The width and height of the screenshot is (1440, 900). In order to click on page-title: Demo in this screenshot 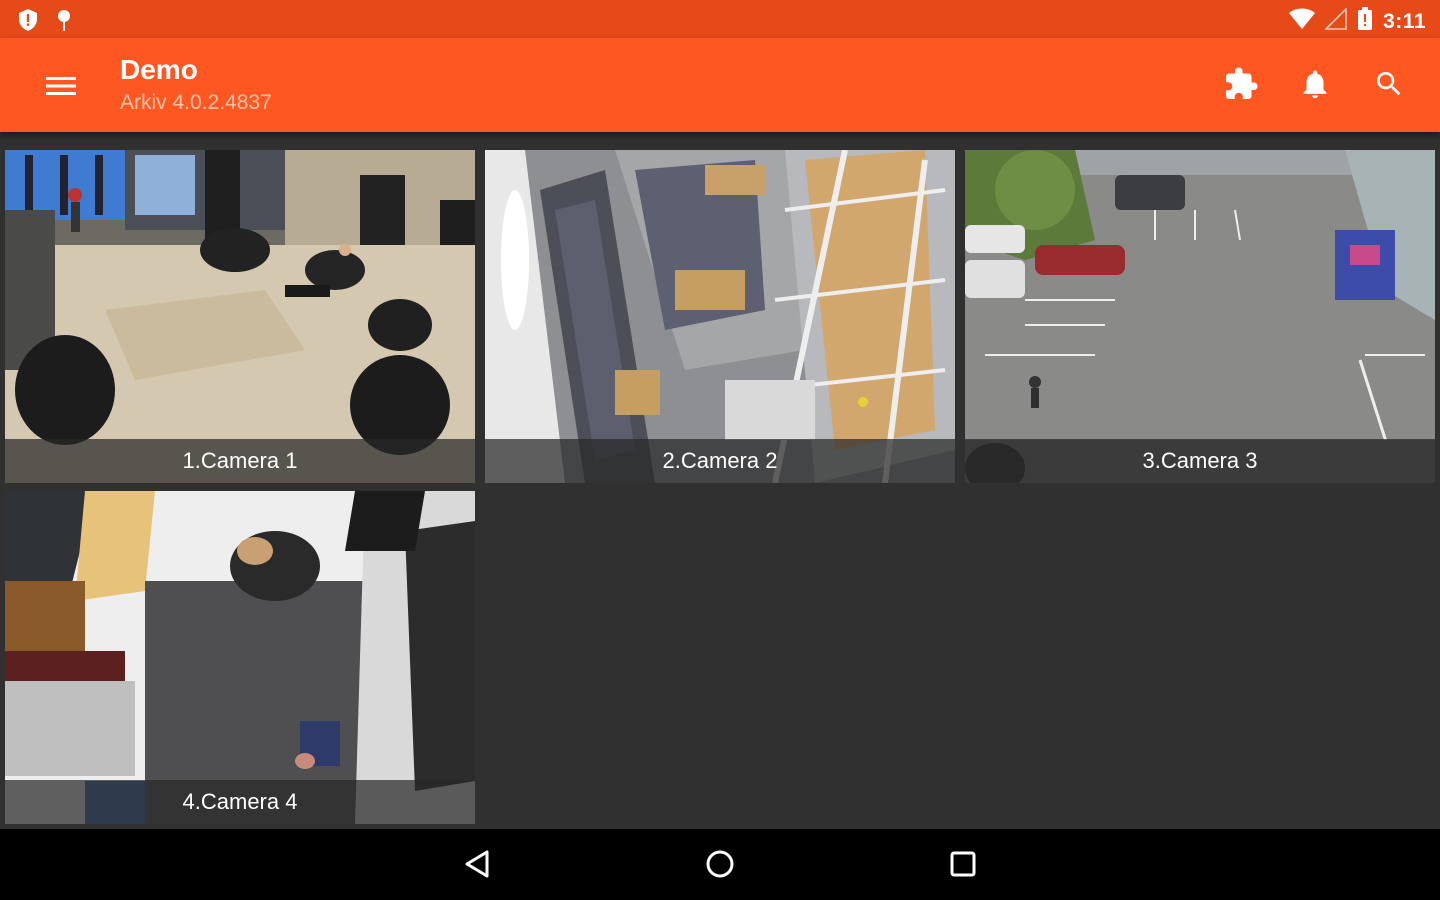, I will do `click(159, 69)`.